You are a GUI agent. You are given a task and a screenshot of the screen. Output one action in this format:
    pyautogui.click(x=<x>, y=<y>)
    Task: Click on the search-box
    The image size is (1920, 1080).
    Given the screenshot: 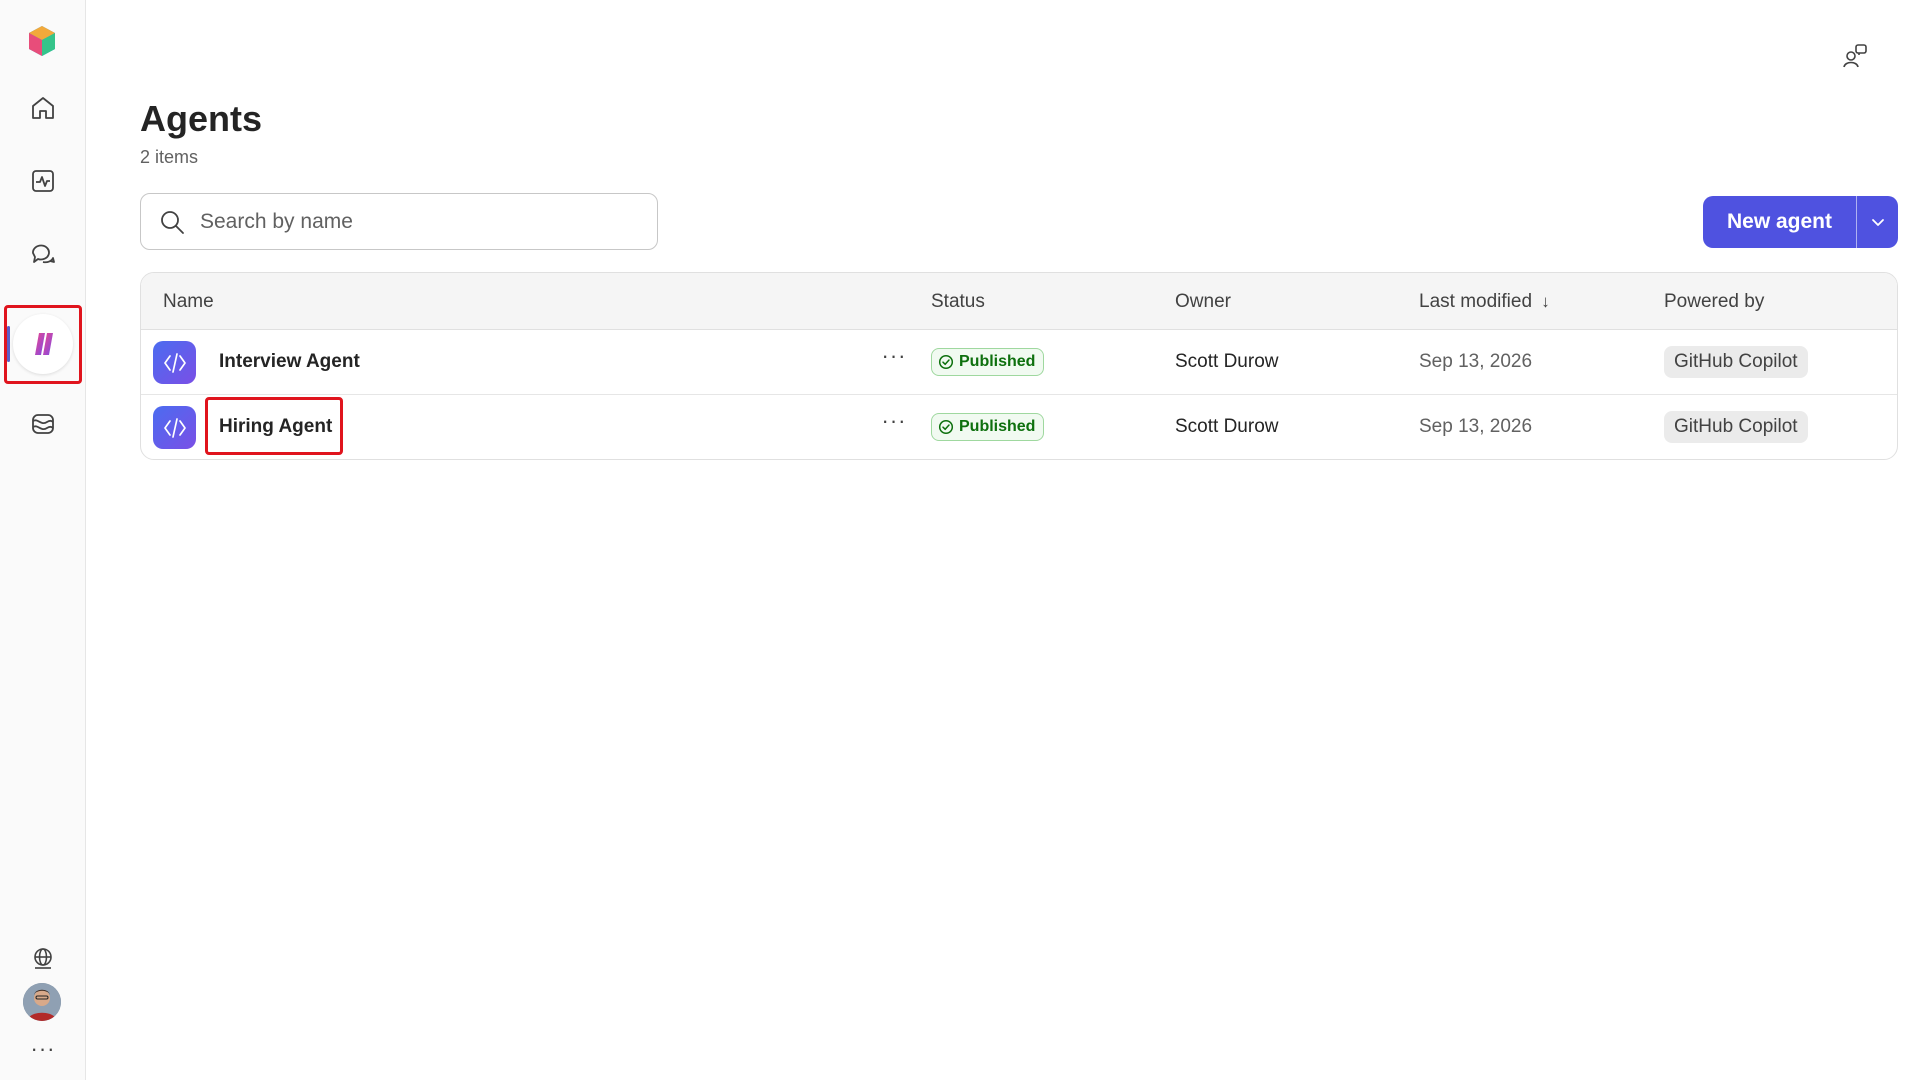 What is the action you would take?
    pyautogui.click(x=399, y=221)
    